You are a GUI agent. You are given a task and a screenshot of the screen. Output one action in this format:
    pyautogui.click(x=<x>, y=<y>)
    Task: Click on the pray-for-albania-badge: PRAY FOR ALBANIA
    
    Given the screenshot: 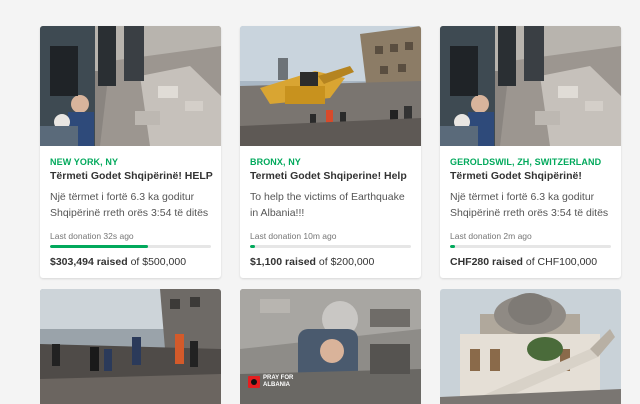 What is the action you would take?
    pyautogui.click(x=270, y=382)
    